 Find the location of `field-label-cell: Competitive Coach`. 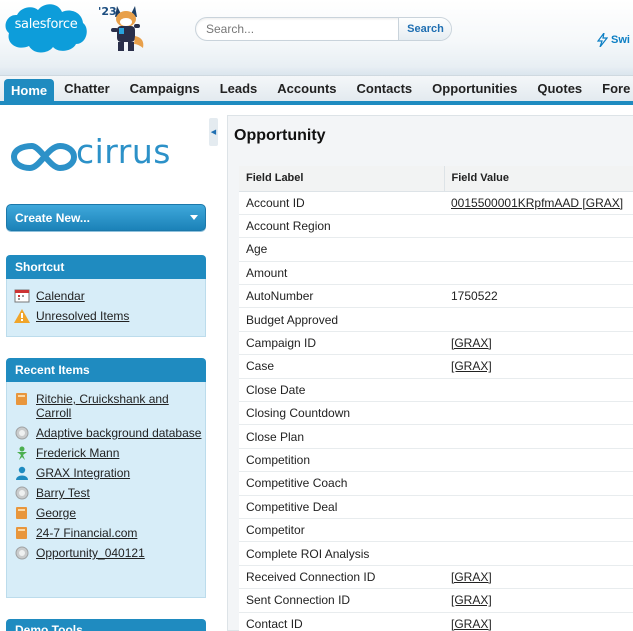

field-label-cell: Competitive Coach is located at coordinates (341, 483).